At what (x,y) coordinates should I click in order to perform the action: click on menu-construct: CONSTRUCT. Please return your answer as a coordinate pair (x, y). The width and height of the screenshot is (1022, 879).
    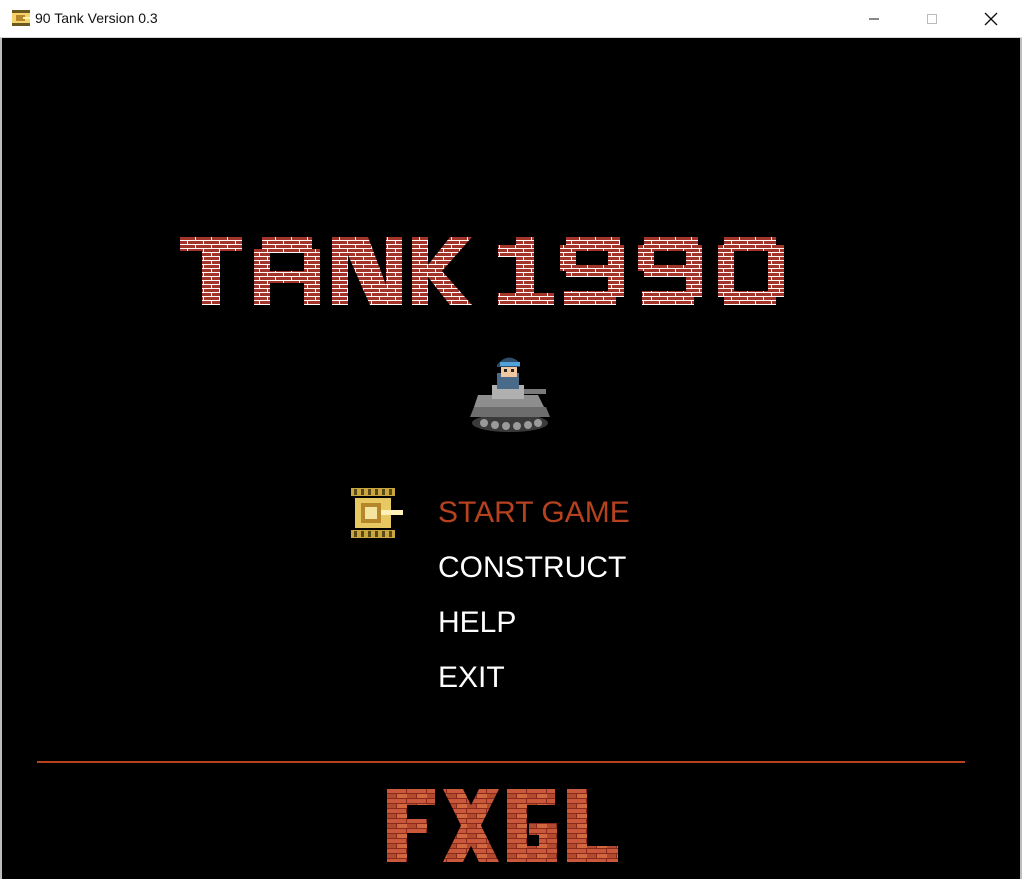
    Looking at the image, I should click on (532, 568).